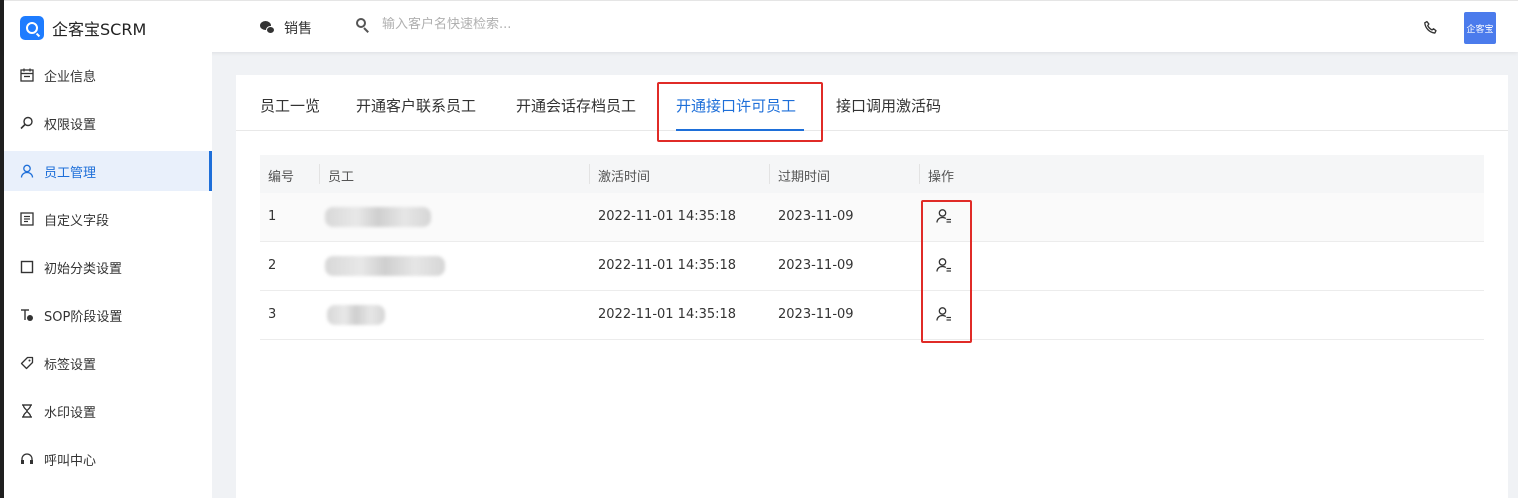 The width and height of the screenshot is (1518, 498). I want to click on sidebar-item-label: 标签设置, so click(70, 365).